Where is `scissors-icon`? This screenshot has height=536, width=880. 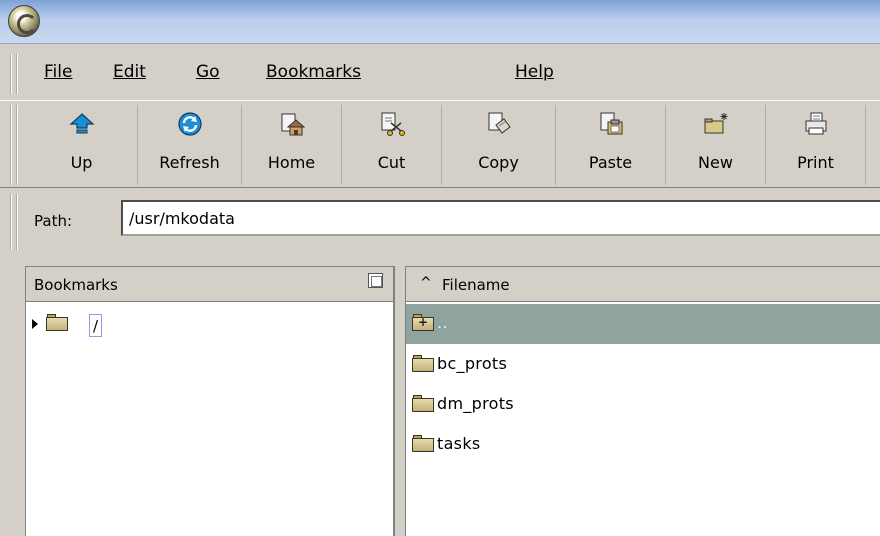
scissors-icon is located at coordinates (393, 124).